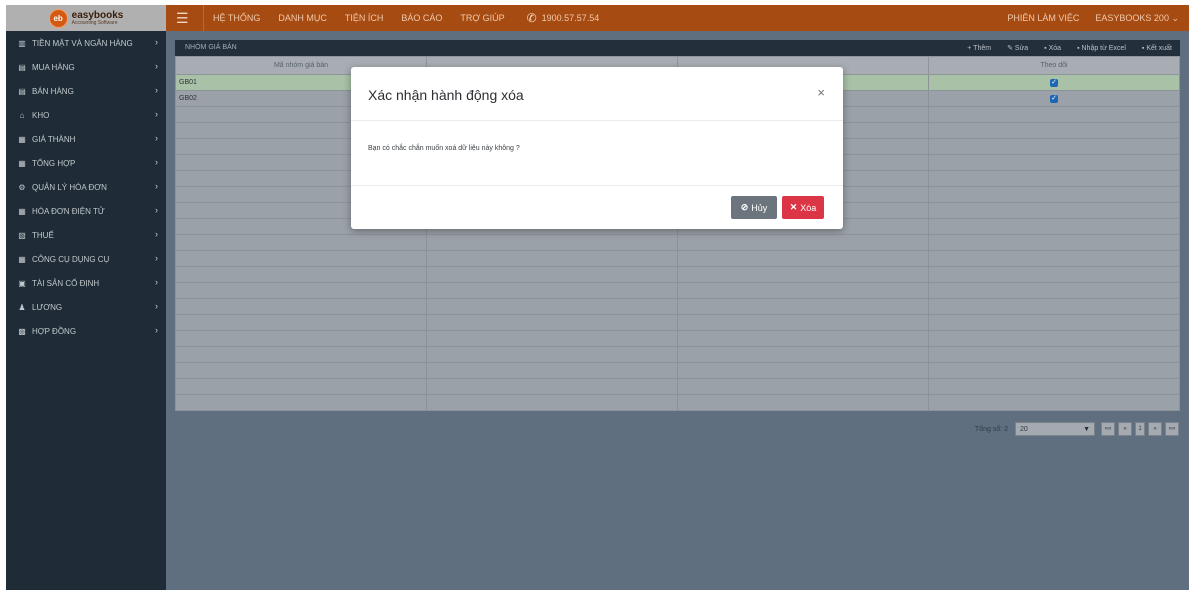  I want to click on sidebar-item-hoa-don-dien-tu: ▦ HÓA ĐƠN ĐIỆN TỬ ›, so click(86, 211).